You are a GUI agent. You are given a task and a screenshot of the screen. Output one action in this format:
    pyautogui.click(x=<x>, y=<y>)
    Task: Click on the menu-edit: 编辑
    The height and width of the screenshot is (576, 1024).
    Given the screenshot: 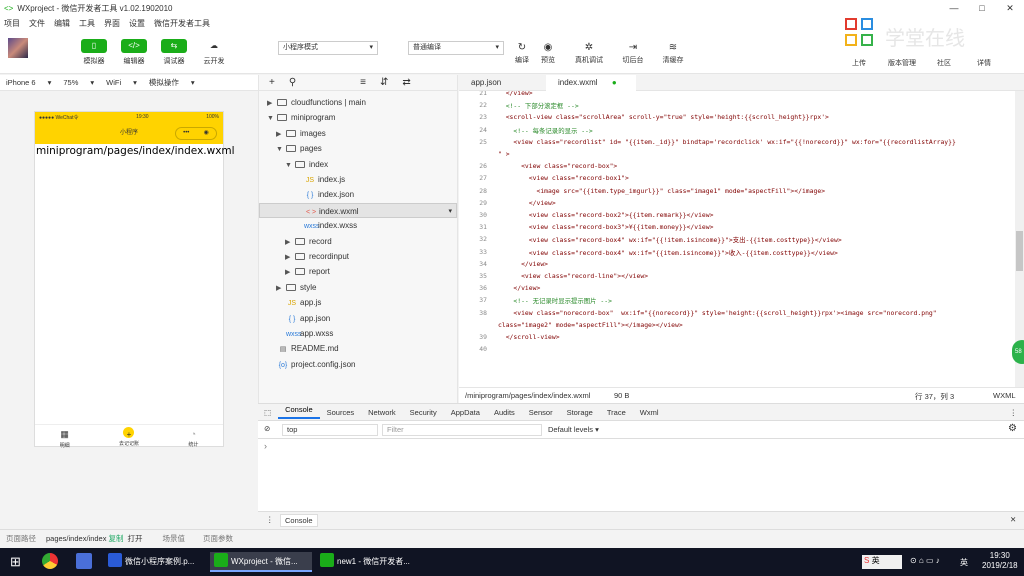 What is the action you would take?
    pyautogui.click(x=62, y=23)
    